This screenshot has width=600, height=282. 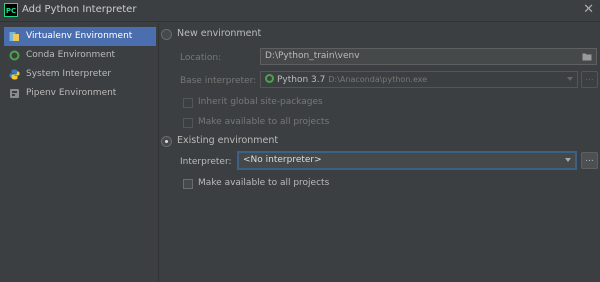 What do you see at coordinates (588, 9) in the screenshot?
I see `close-button: ✕` at bounding box center [588, 9].